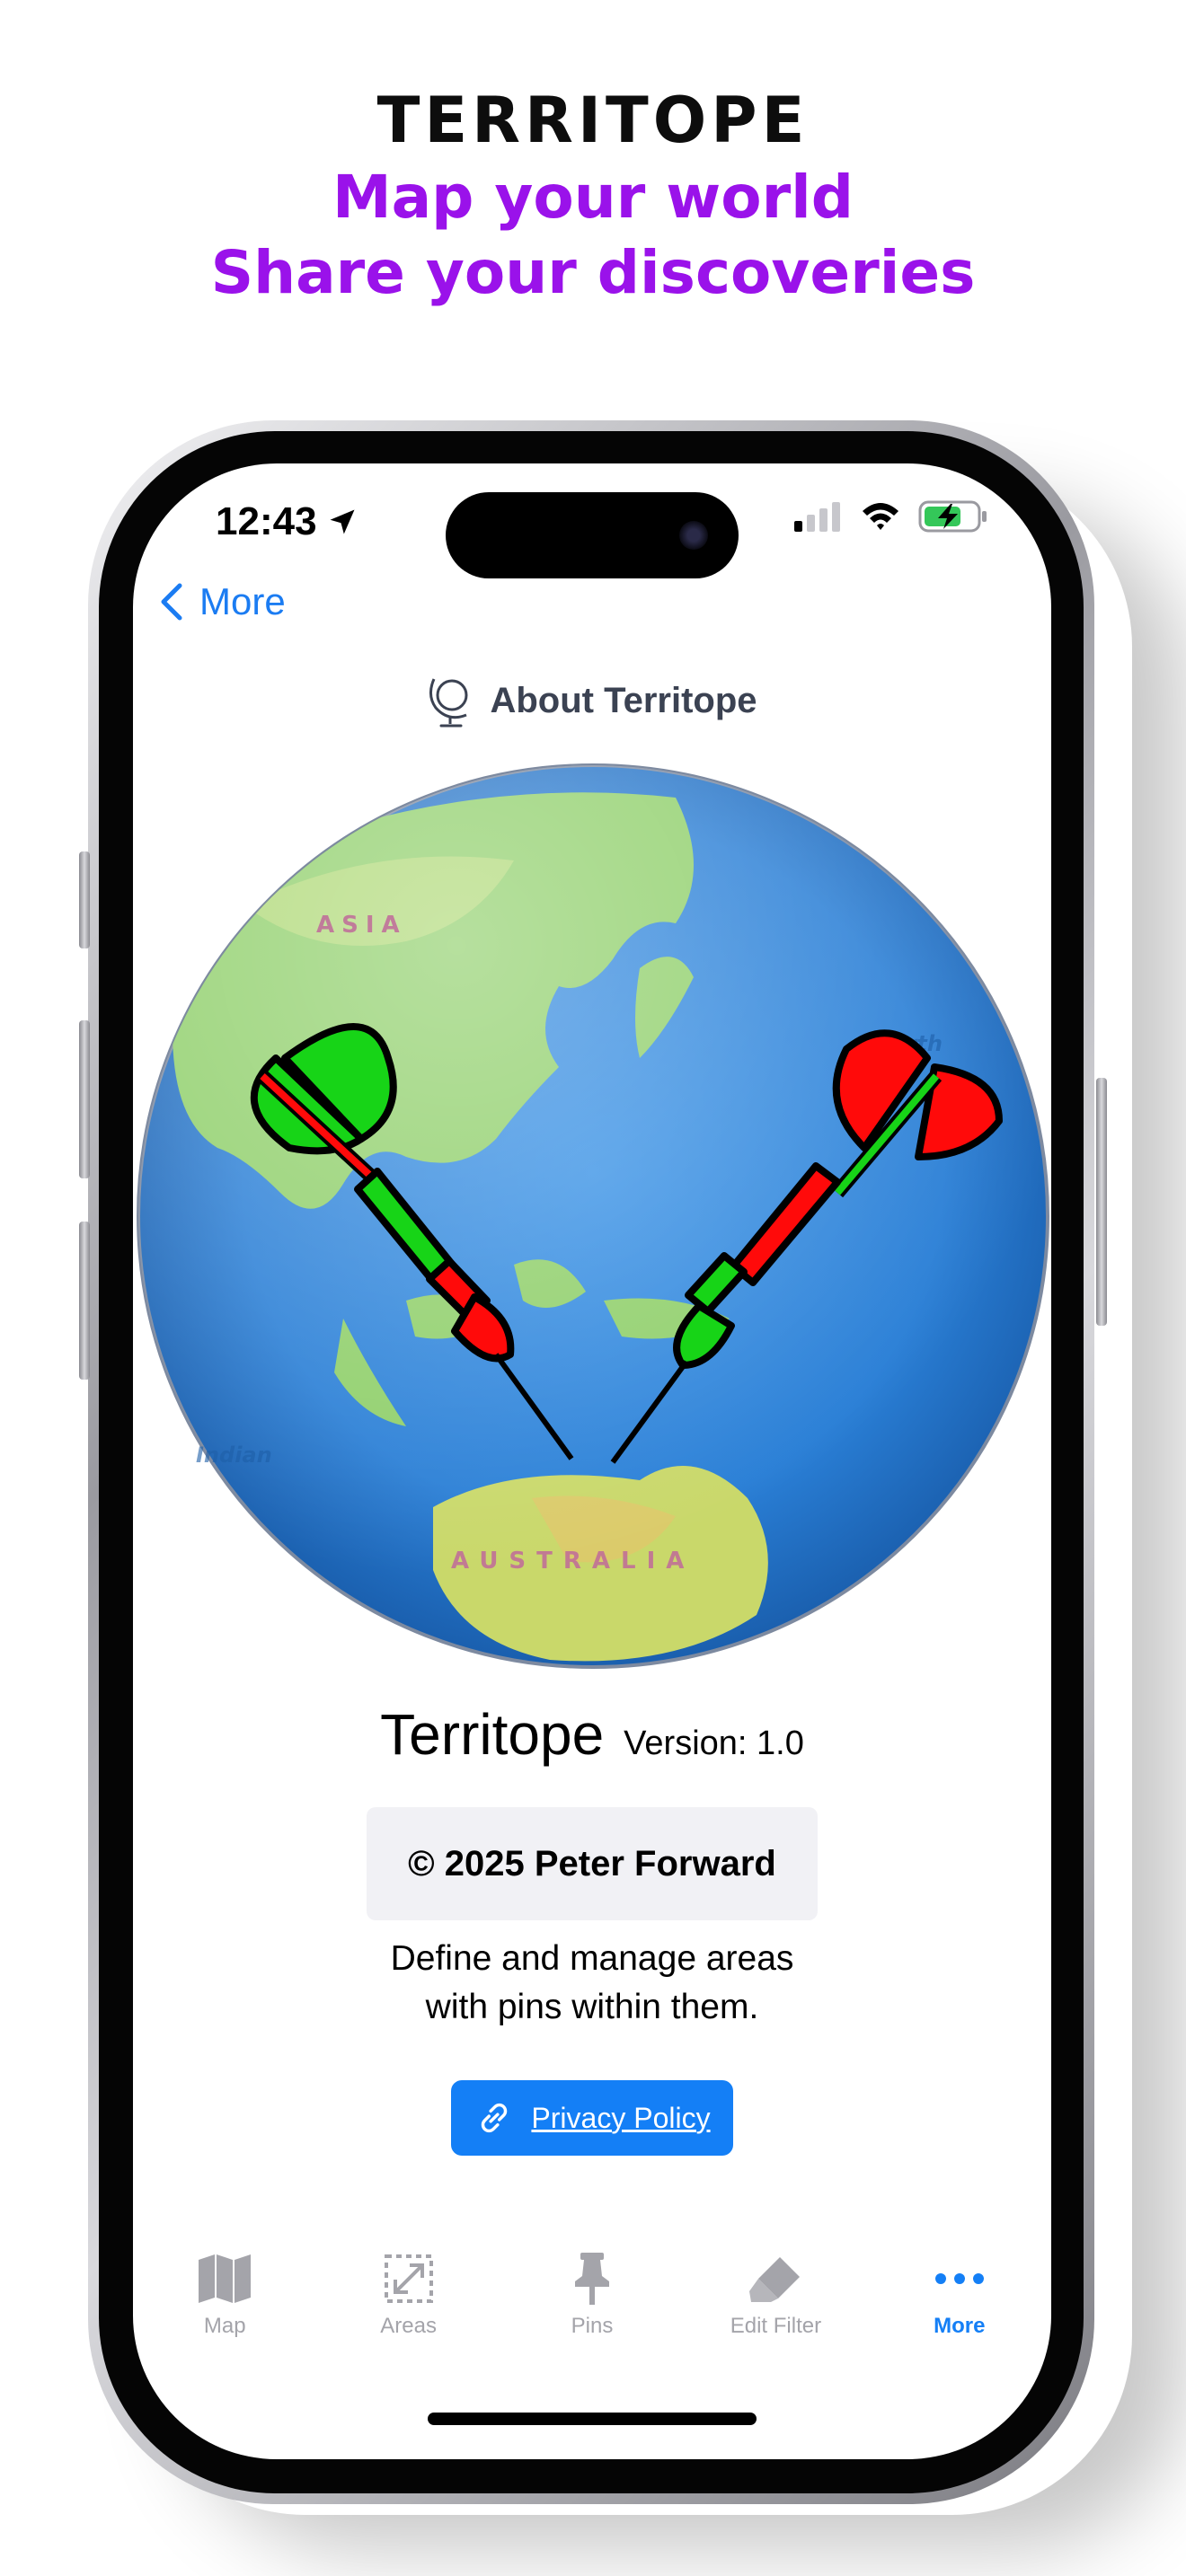 Image resolution: width=1186 pixels, height=2576 pixels. Describe the element at coordinates (361, 925) in the screenshot. I see `globe-label-asia: ASIA` at that location.